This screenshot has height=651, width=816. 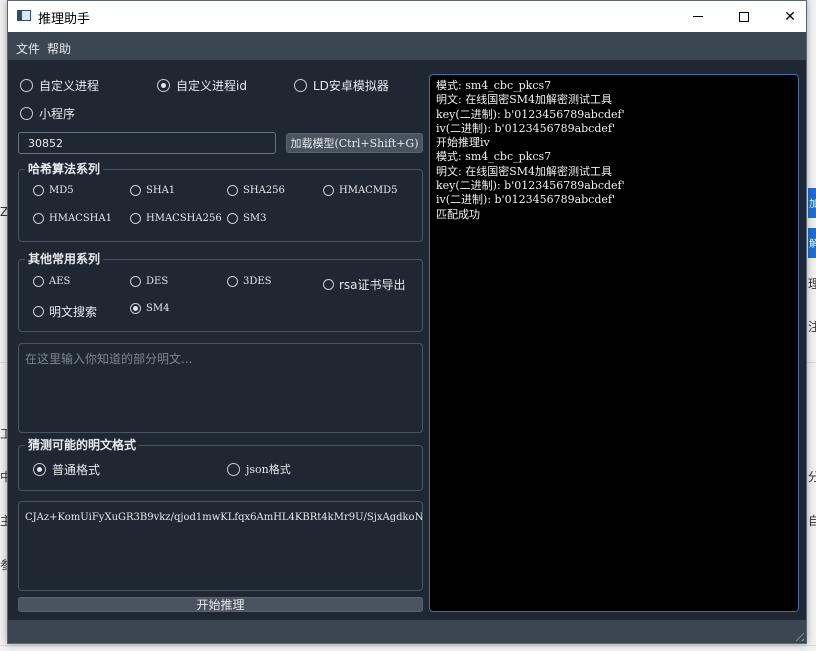 What do you see at coordinates (220, 292) in the screenshot?
I see `other-algorithm-group: 其他常用系列 AES DES 3DES rsa证书导出 明文搜索 SM4` at bounding box center [220, 292].